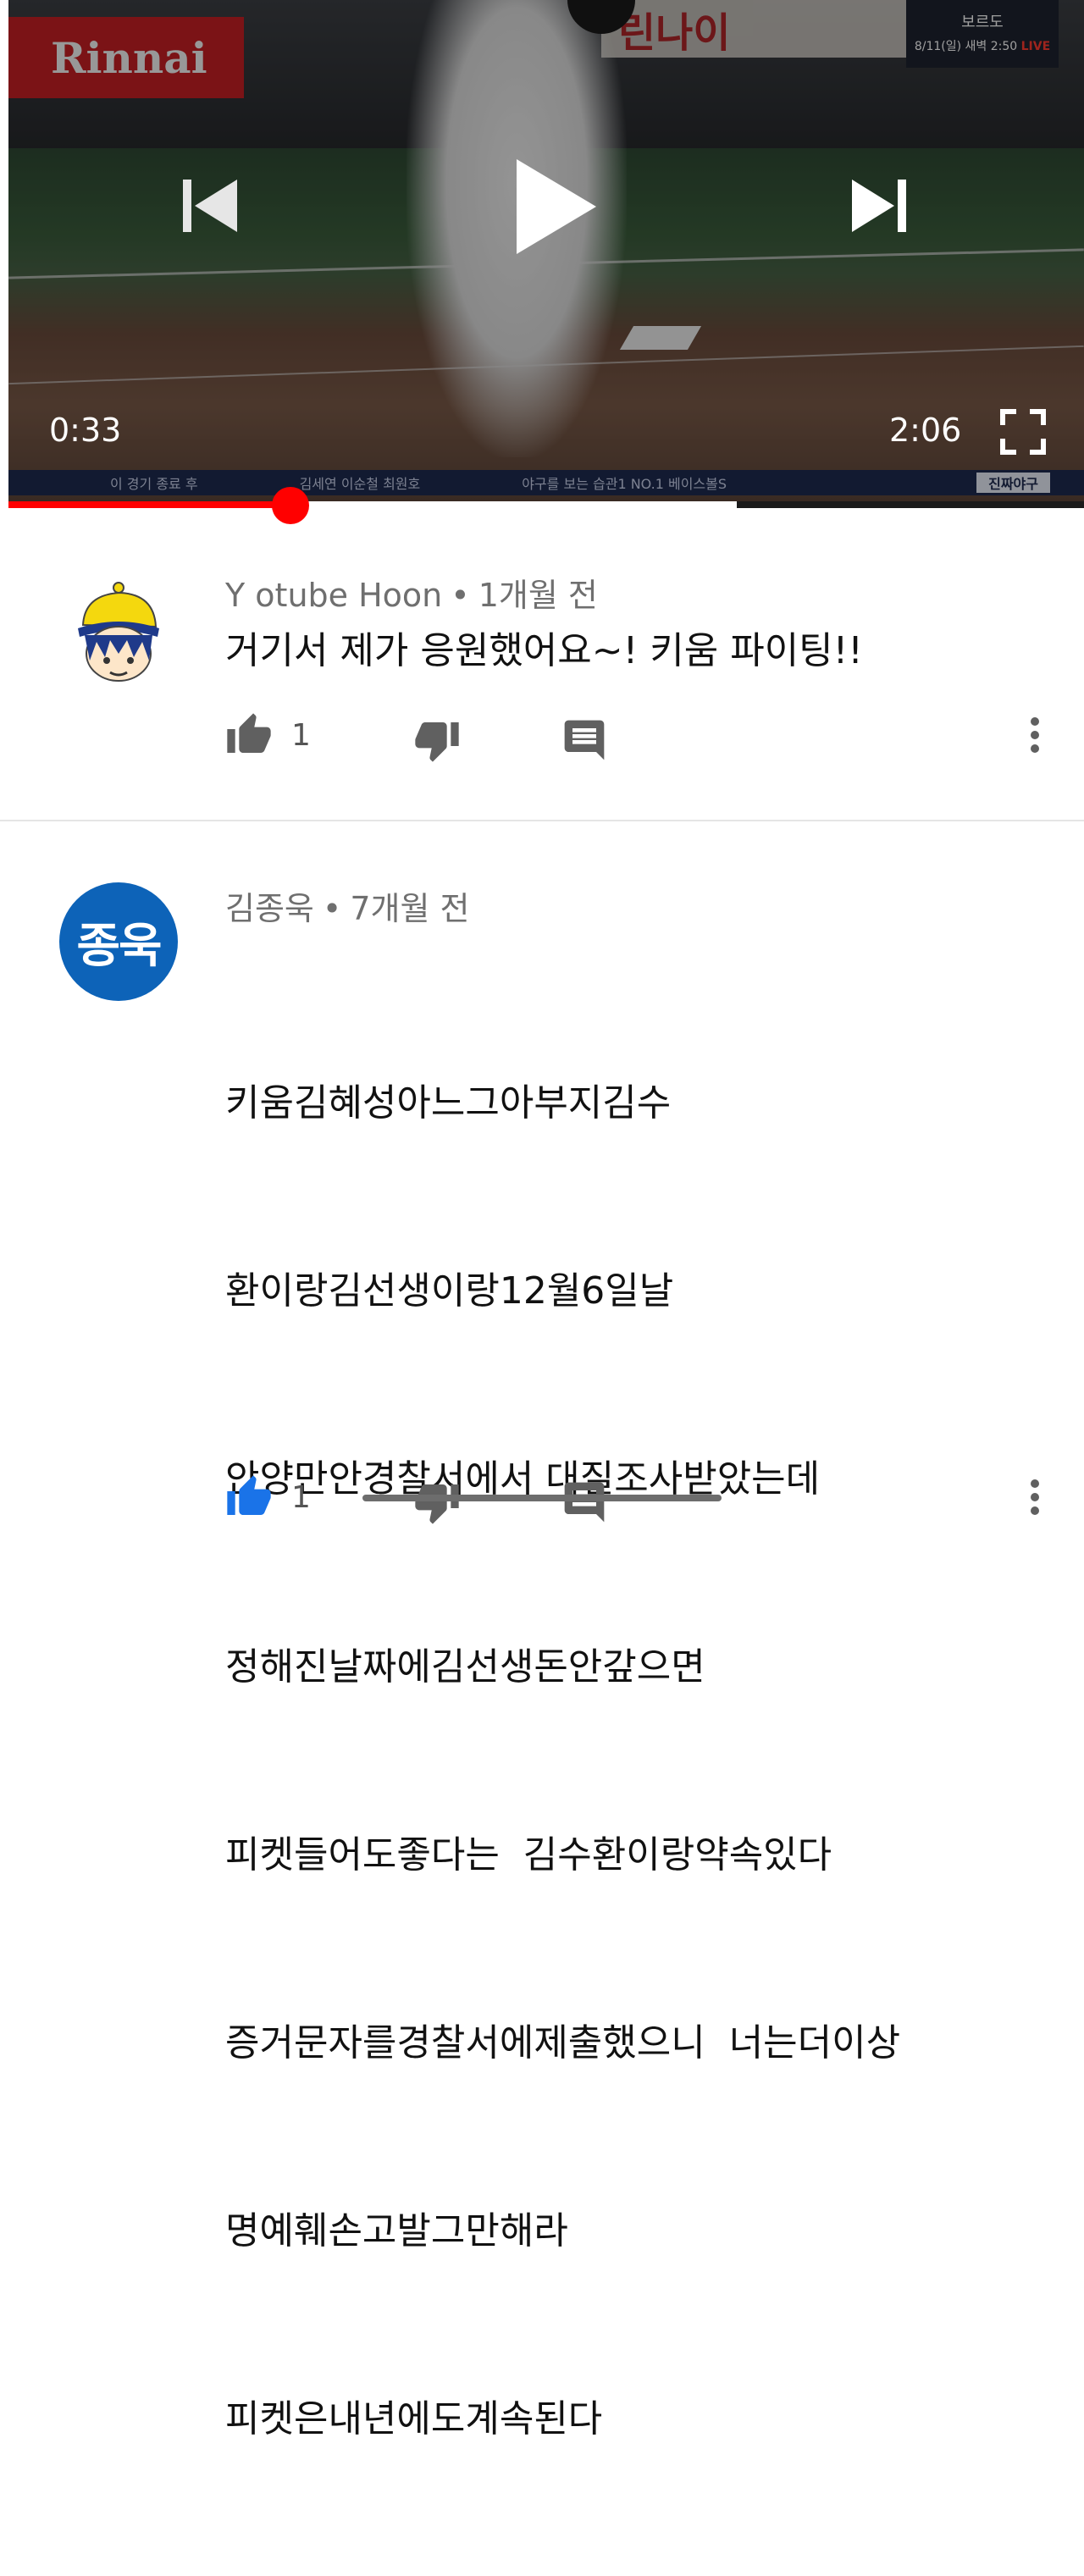  Describe the element at coordinates (149, 505) in the screenshot. I see `progress-fill` at that location.